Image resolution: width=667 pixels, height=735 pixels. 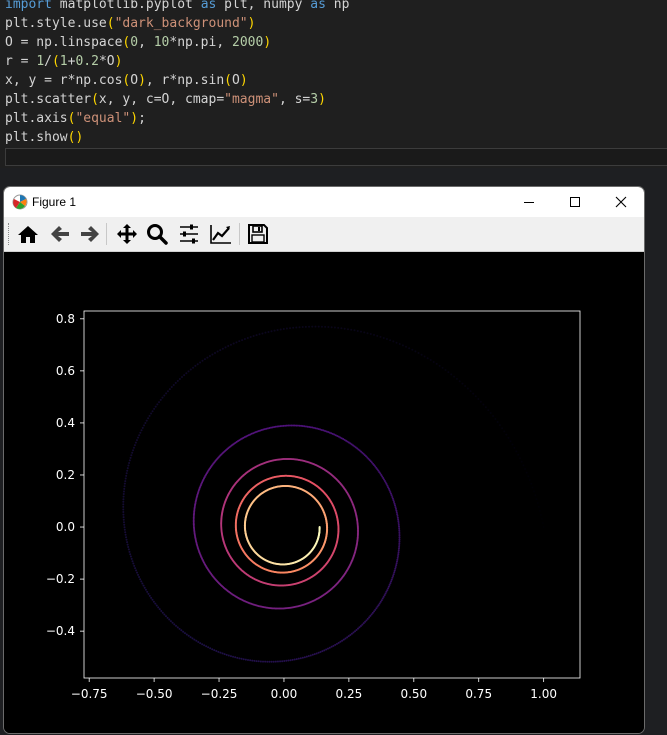 What do you see at coordinates (324, 234) in the screenshot?
I see `navigation-toolbar` at bounding box center [324, 234].